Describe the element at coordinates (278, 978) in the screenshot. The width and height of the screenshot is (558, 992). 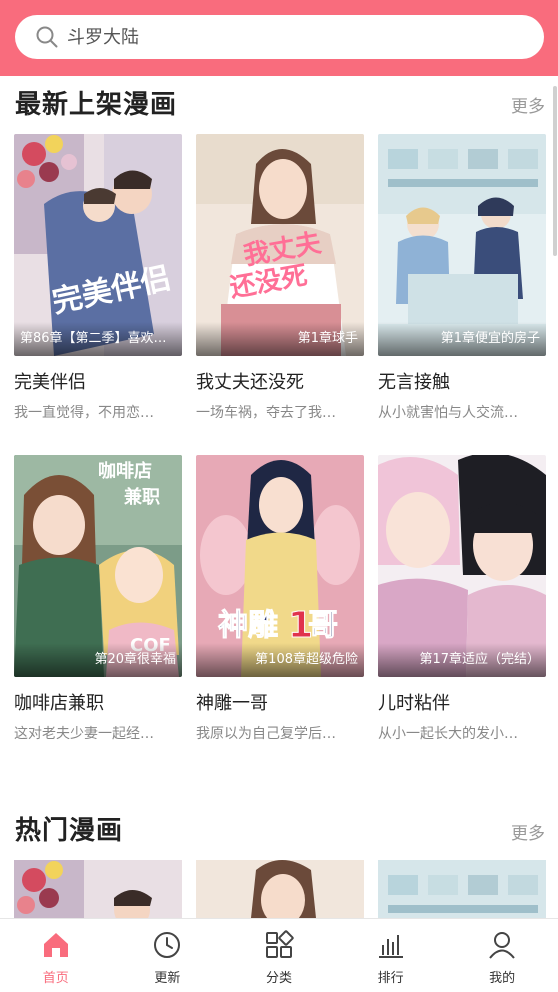
I see `tab-label: 分类` at that location.